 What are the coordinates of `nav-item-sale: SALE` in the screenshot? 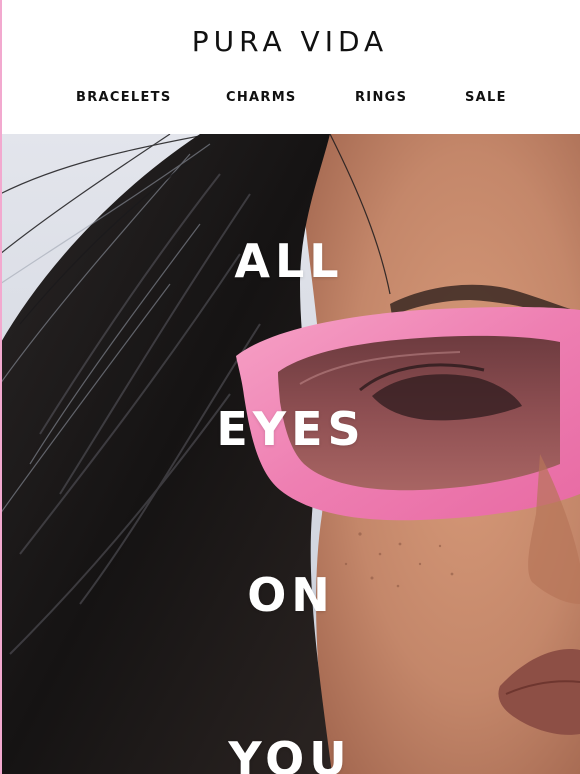 It's located at (486, 98).